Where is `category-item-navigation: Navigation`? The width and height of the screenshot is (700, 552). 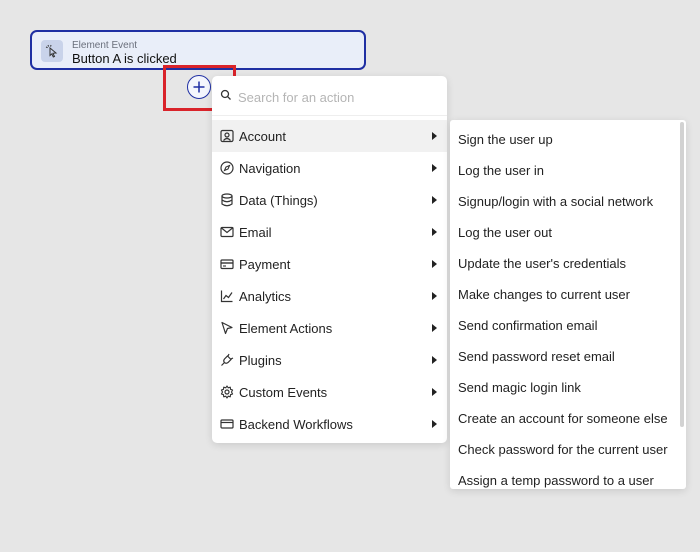
category-item-navigation: Navigation is located at coordinates (329, 168).